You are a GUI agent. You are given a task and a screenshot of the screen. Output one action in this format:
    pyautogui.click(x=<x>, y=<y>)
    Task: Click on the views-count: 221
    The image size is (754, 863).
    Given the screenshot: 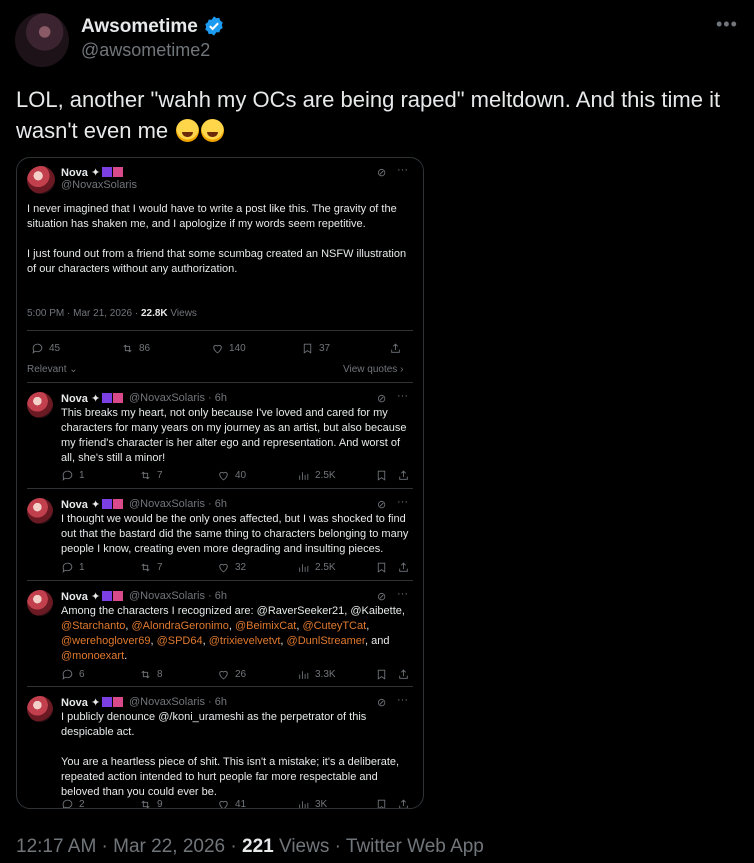 What is the action you would take?
    pyautogui.click(x=258, y=846)
    